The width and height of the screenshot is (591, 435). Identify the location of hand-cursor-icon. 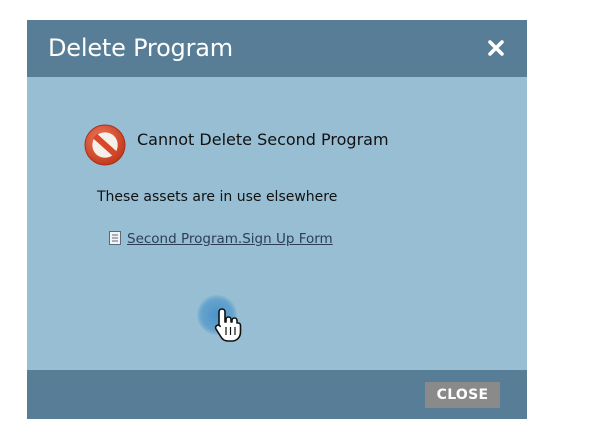
(228, 325).